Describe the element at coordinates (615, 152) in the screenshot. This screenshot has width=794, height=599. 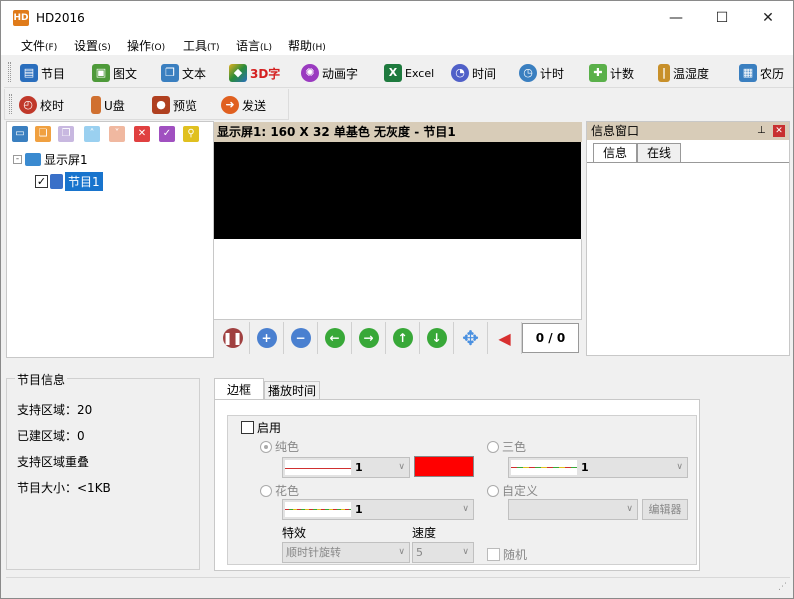
I see `tab-info: 信息` at that location.